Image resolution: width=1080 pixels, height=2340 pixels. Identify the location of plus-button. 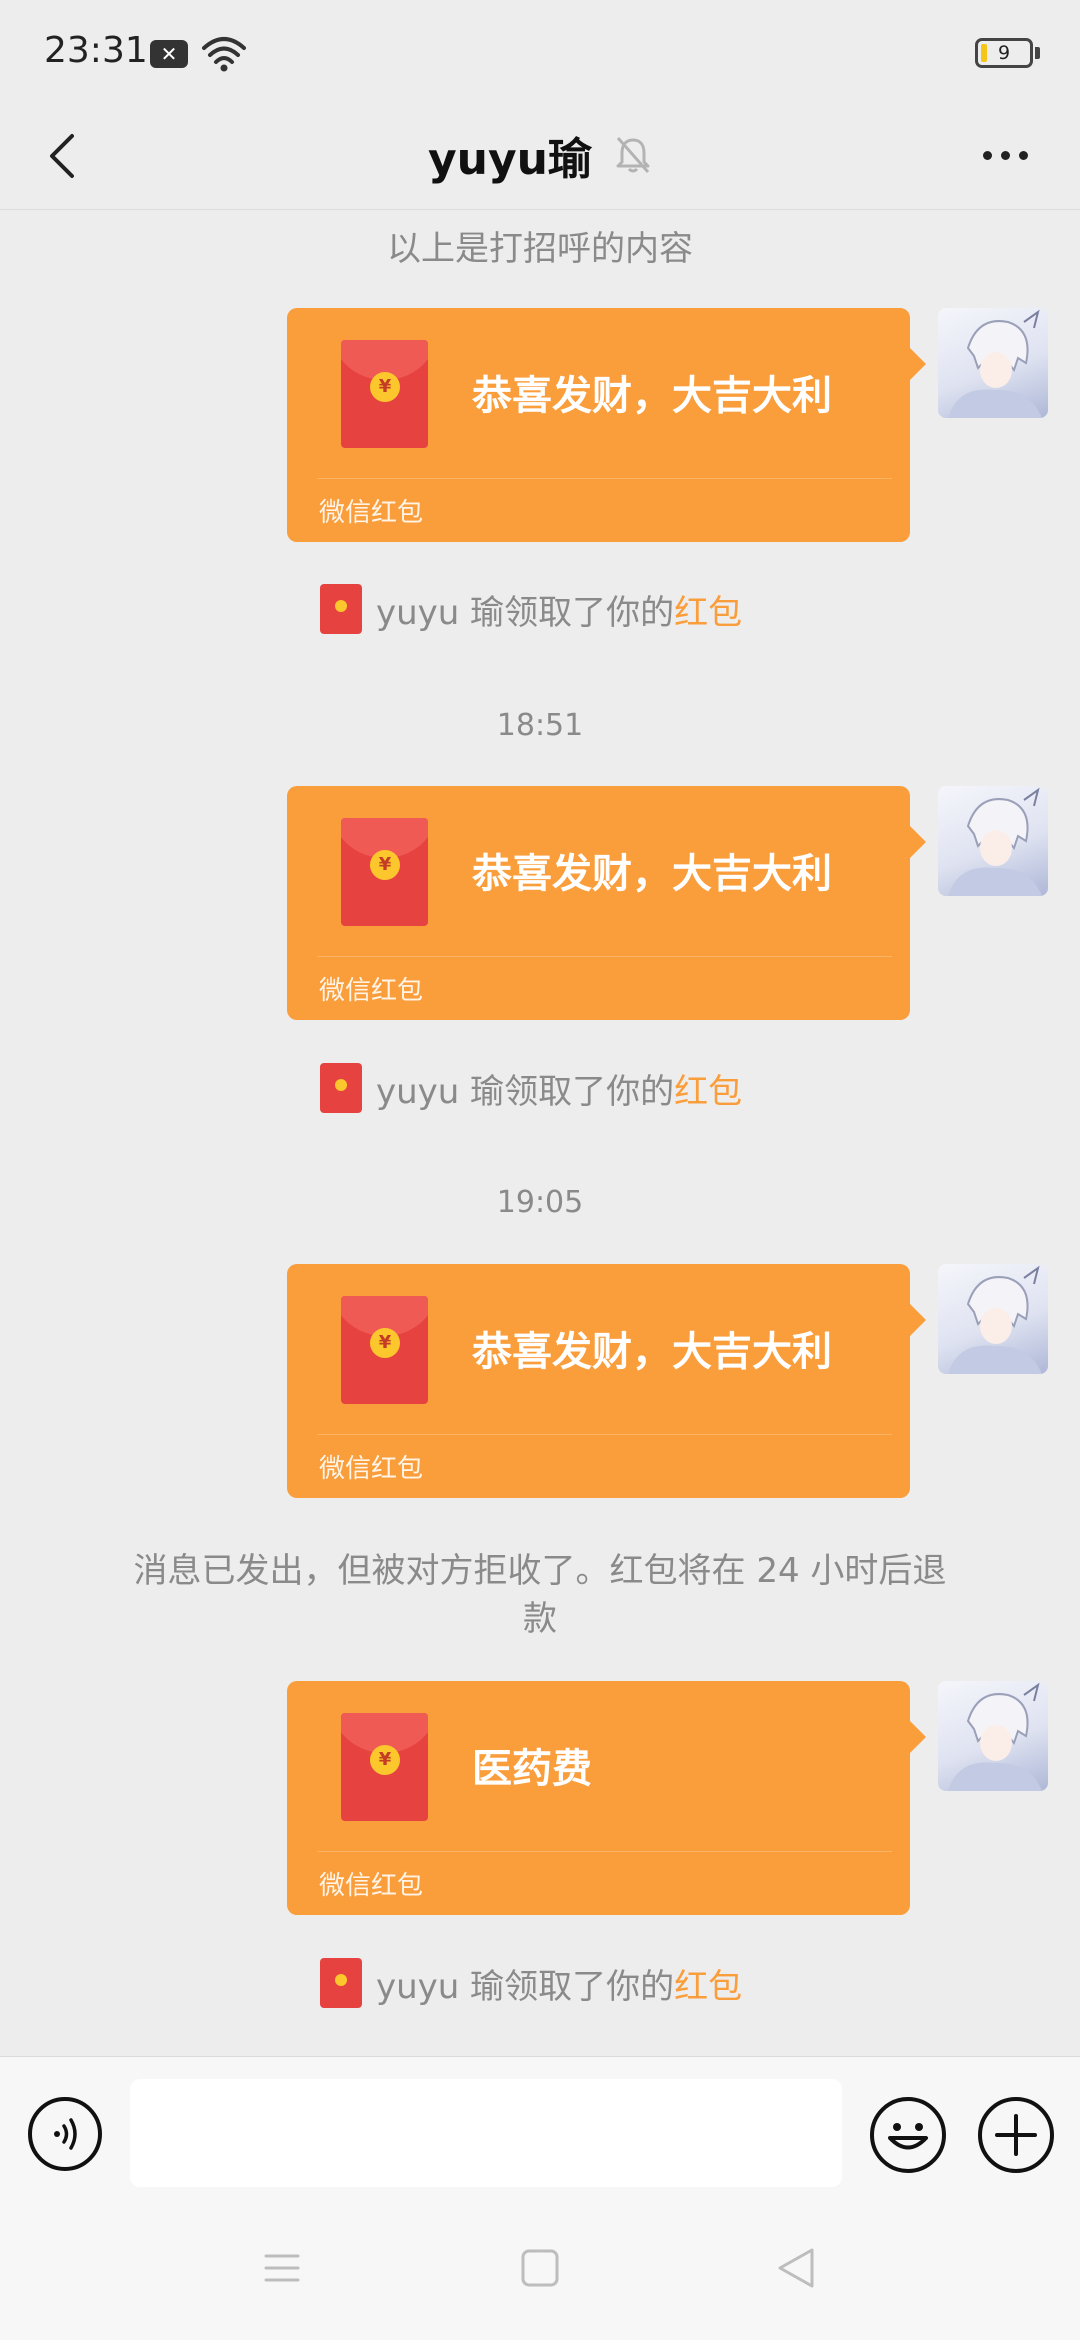
(1016, 2135).